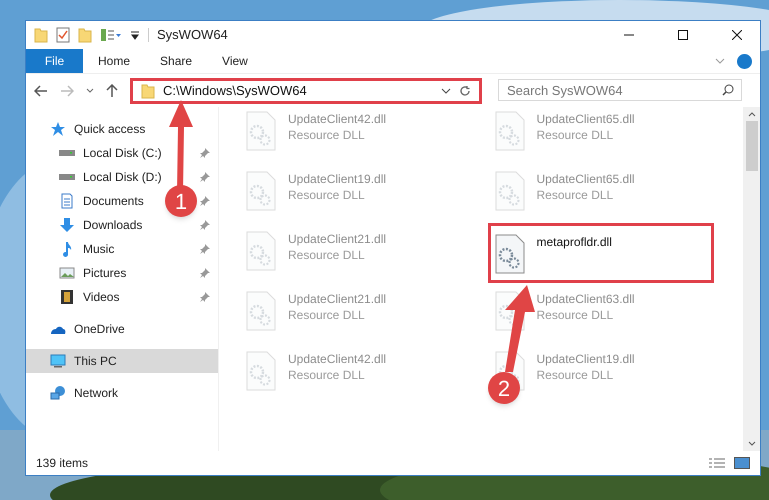  What do you see at coordinates (446, 91) in the screenshot?
I see `dropdown-caret-icon` at bounding box center [446, 91].